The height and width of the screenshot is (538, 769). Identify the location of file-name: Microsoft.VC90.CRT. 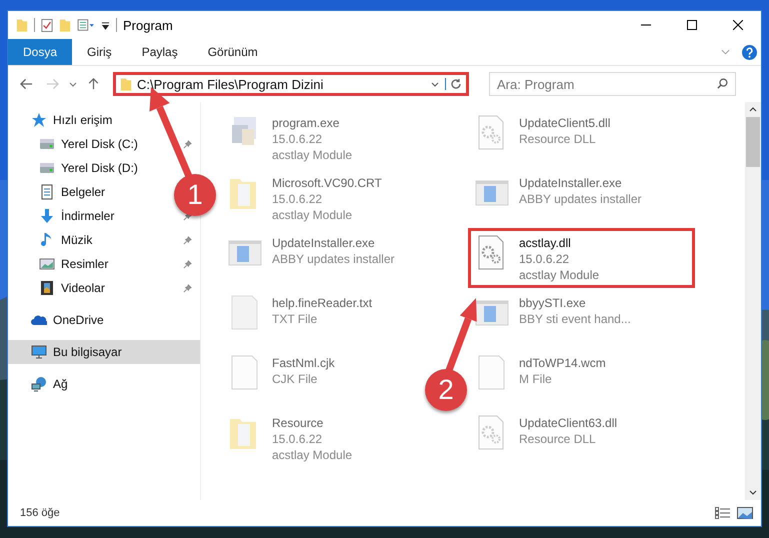
(327, 183).